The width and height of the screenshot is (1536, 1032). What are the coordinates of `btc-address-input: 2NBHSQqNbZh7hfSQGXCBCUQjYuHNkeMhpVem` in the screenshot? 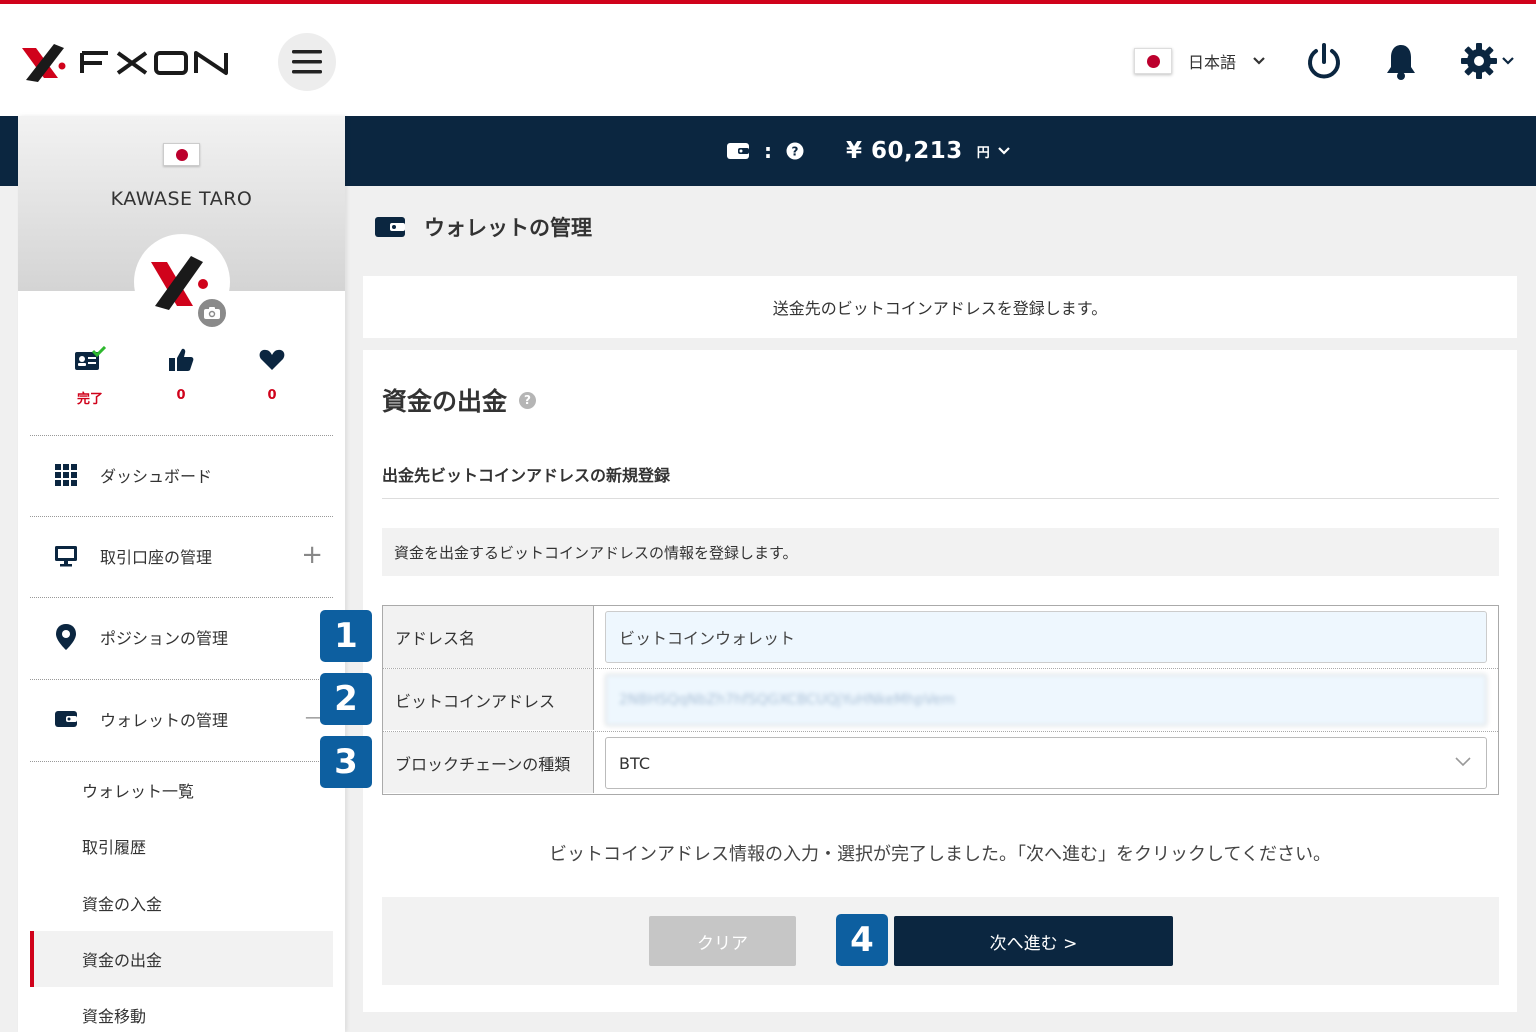 It's located at (1046, 700).